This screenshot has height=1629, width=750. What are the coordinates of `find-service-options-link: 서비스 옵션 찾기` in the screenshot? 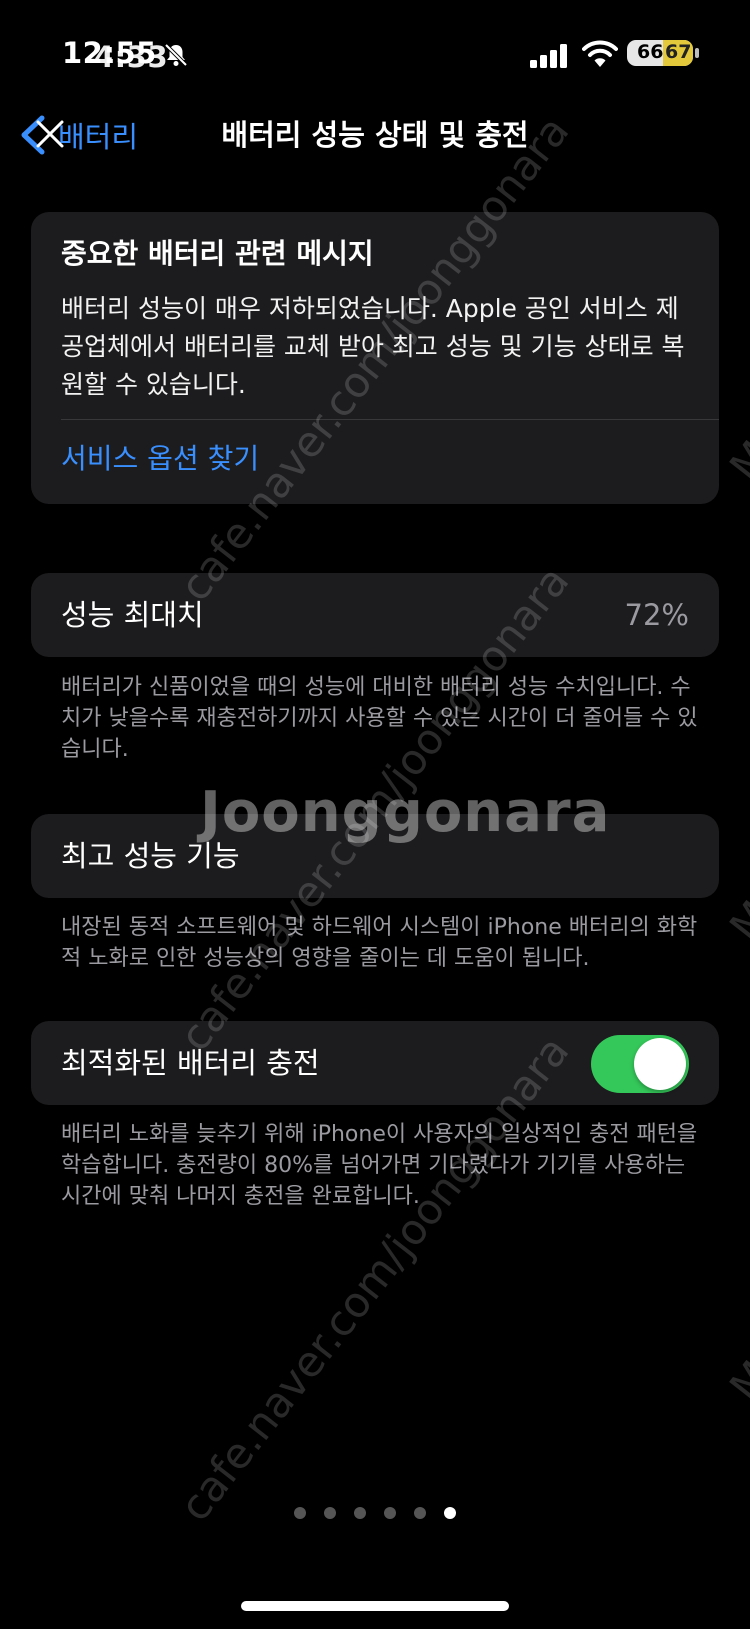 It's located at (160, 457).